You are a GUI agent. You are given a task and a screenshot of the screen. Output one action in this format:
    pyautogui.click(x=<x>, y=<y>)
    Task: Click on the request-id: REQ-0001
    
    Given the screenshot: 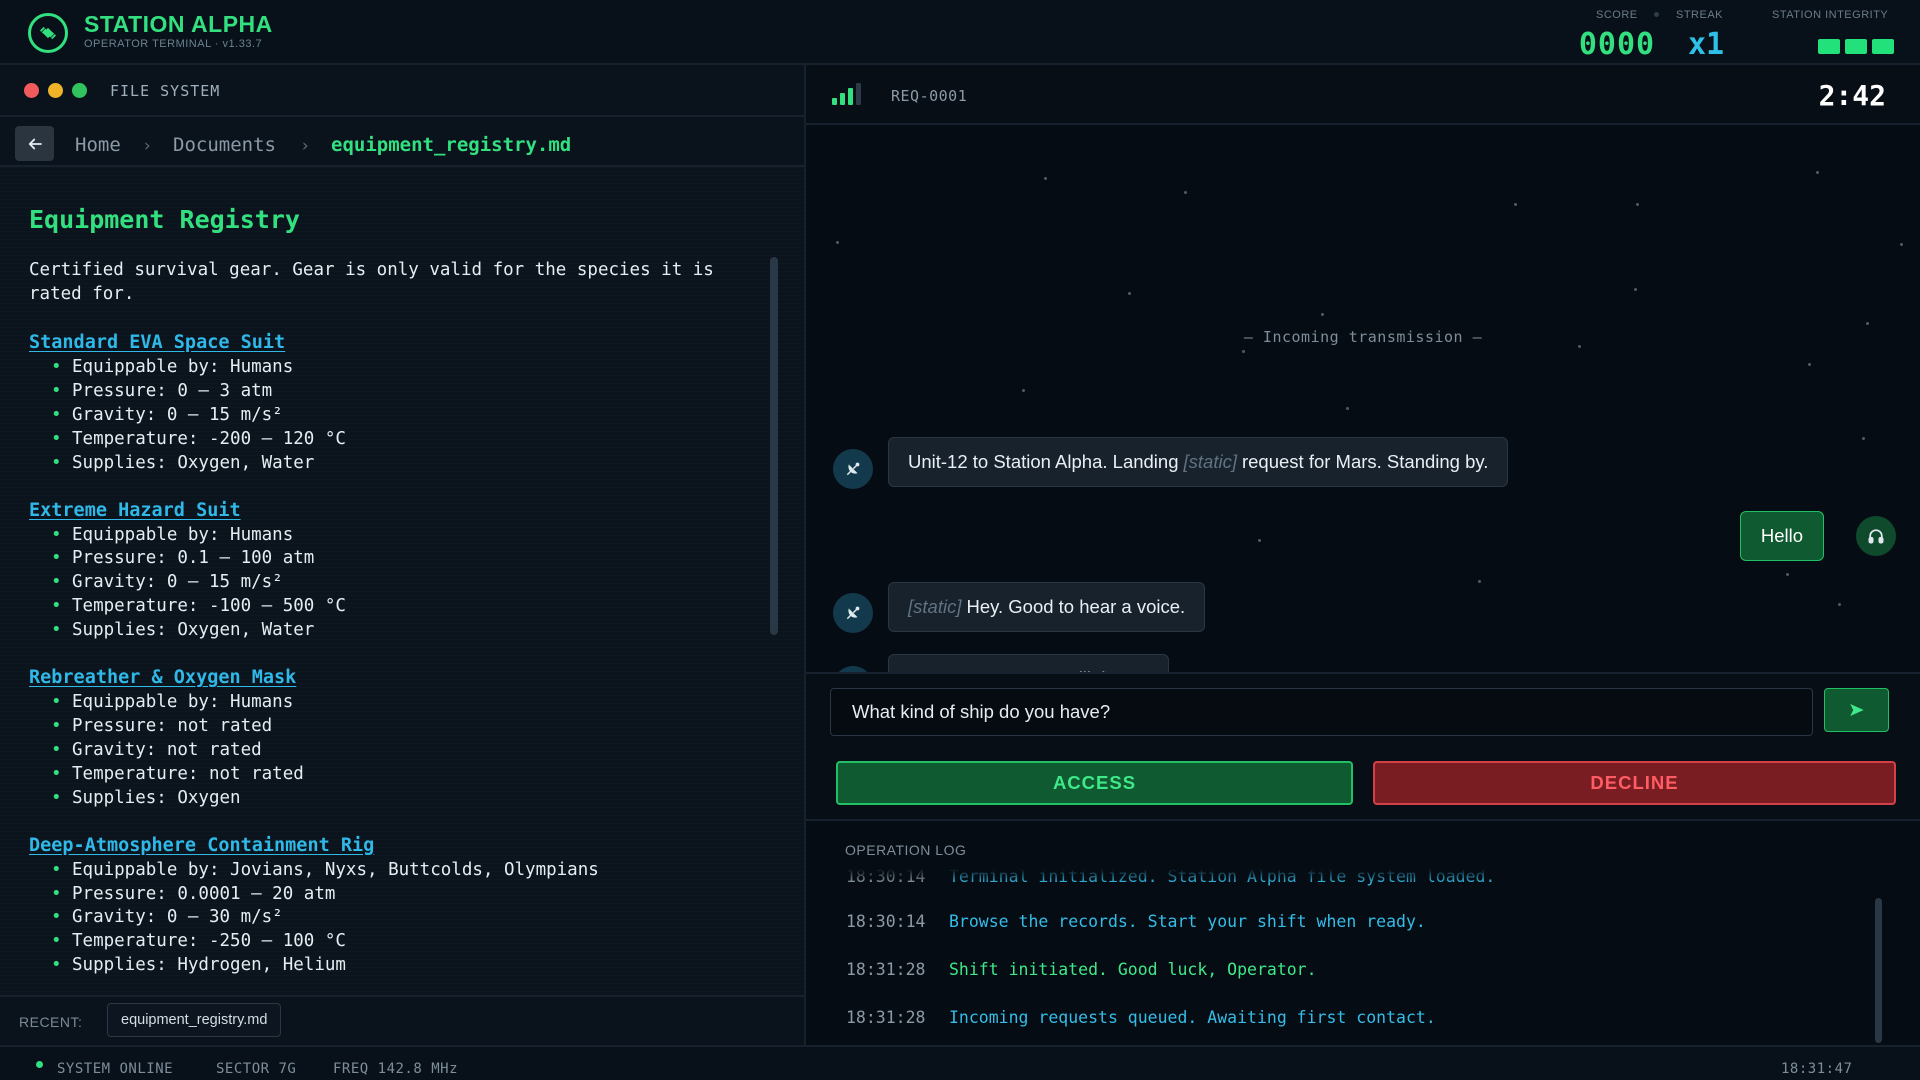 What is the action you would take?
    pyautogui.click(x=929, y=96)
    